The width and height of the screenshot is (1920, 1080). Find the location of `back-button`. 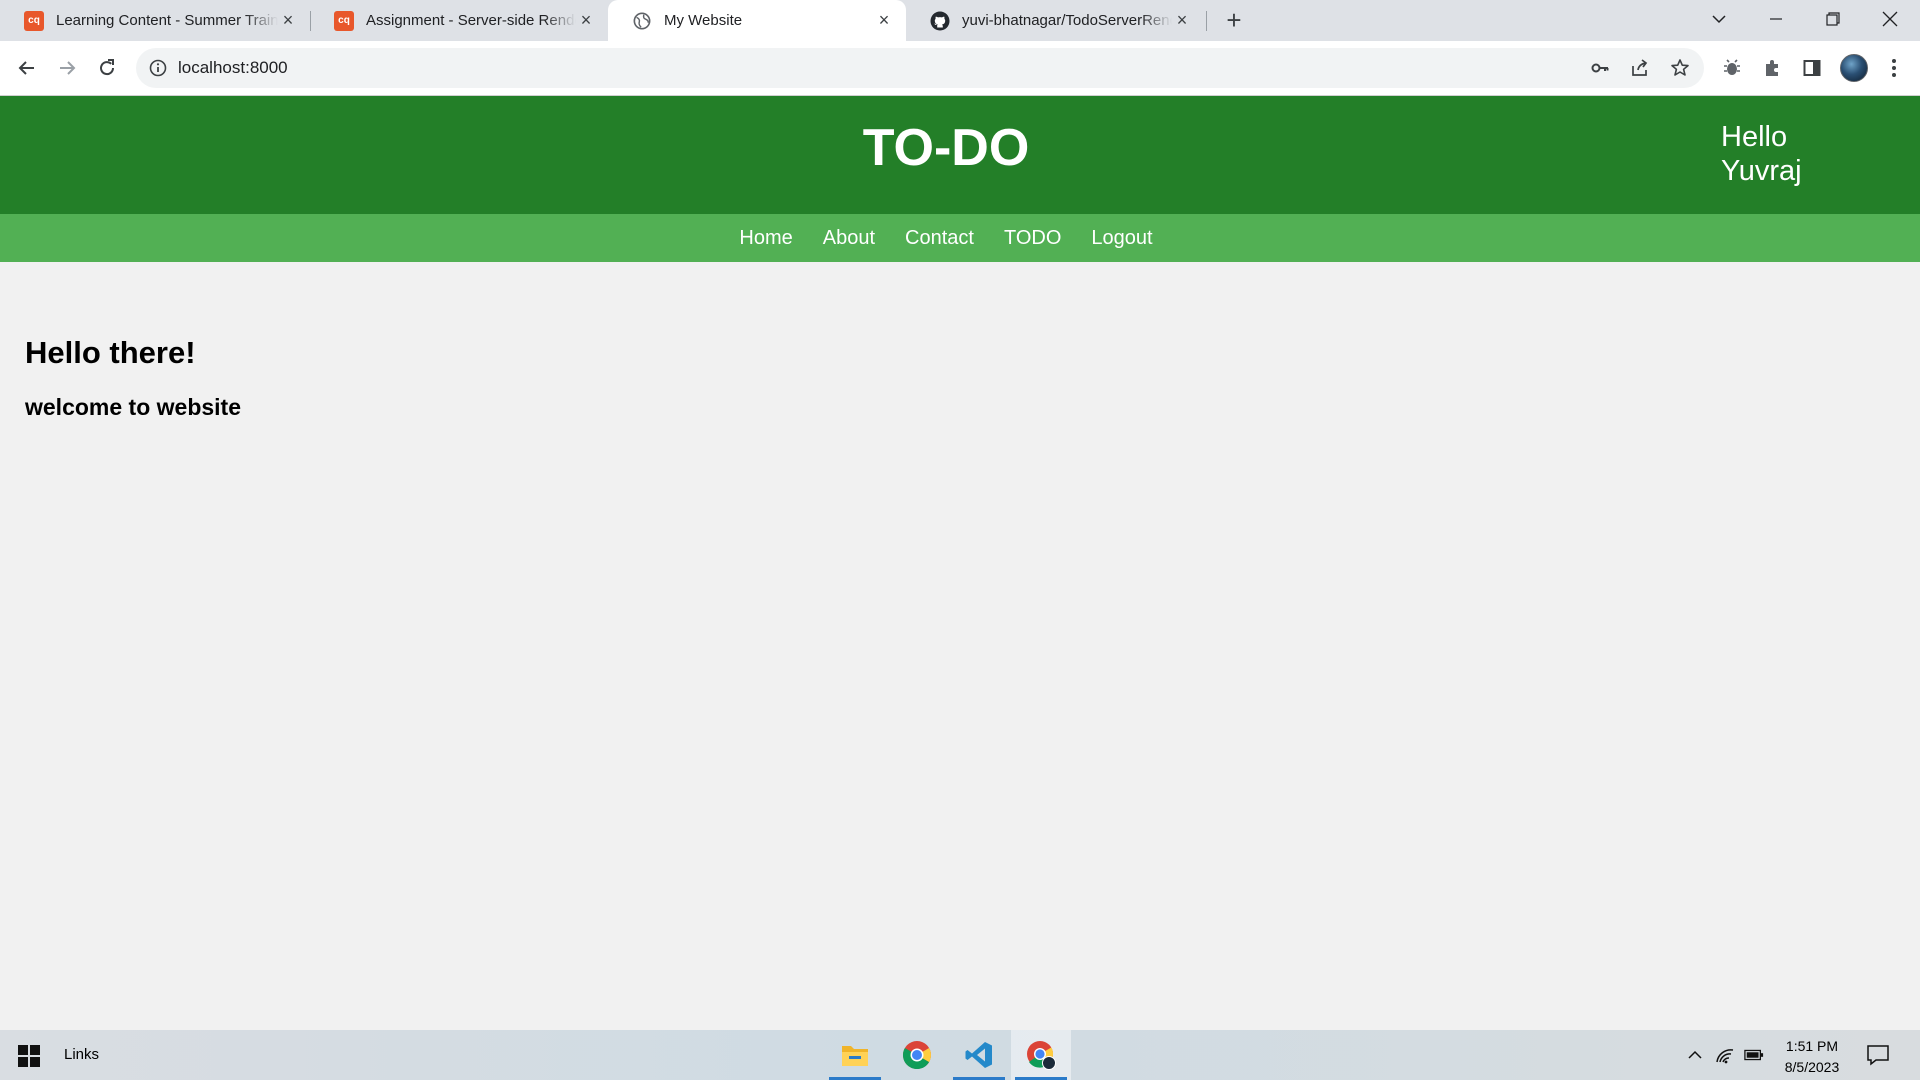

back-button is located at coordinates (27, 68).